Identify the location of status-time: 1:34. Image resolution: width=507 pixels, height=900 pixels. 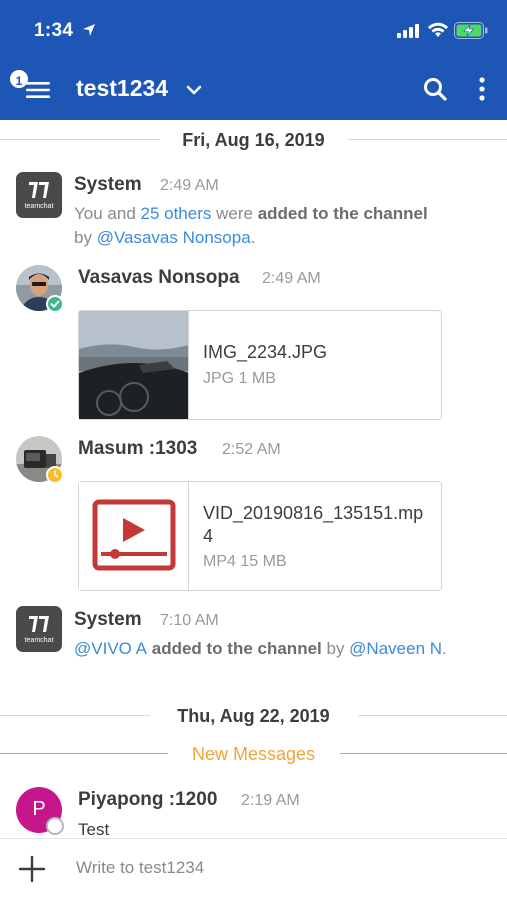
(54, 30).